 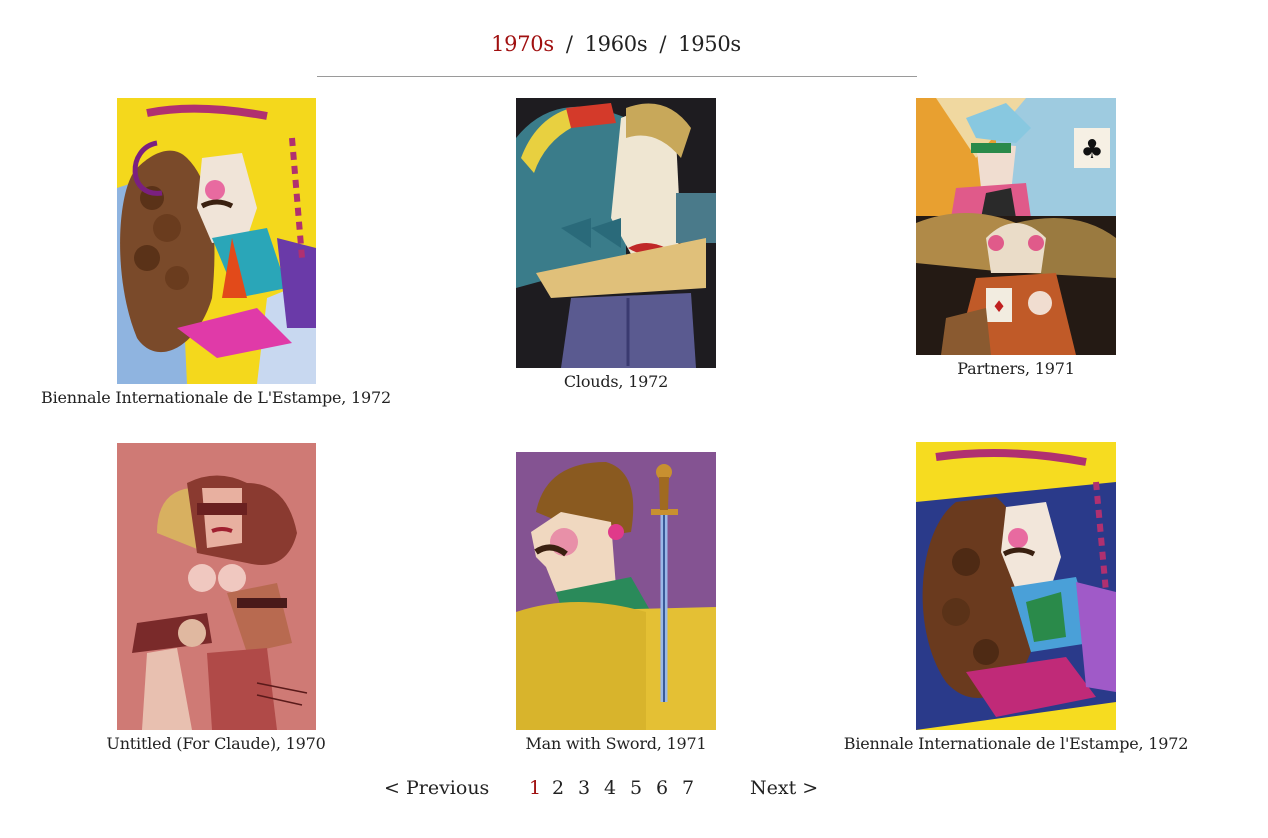 I want to click on pagination: < Previous 1 2 3 4 5 6 7 Next >, so click(x=634, y=792).